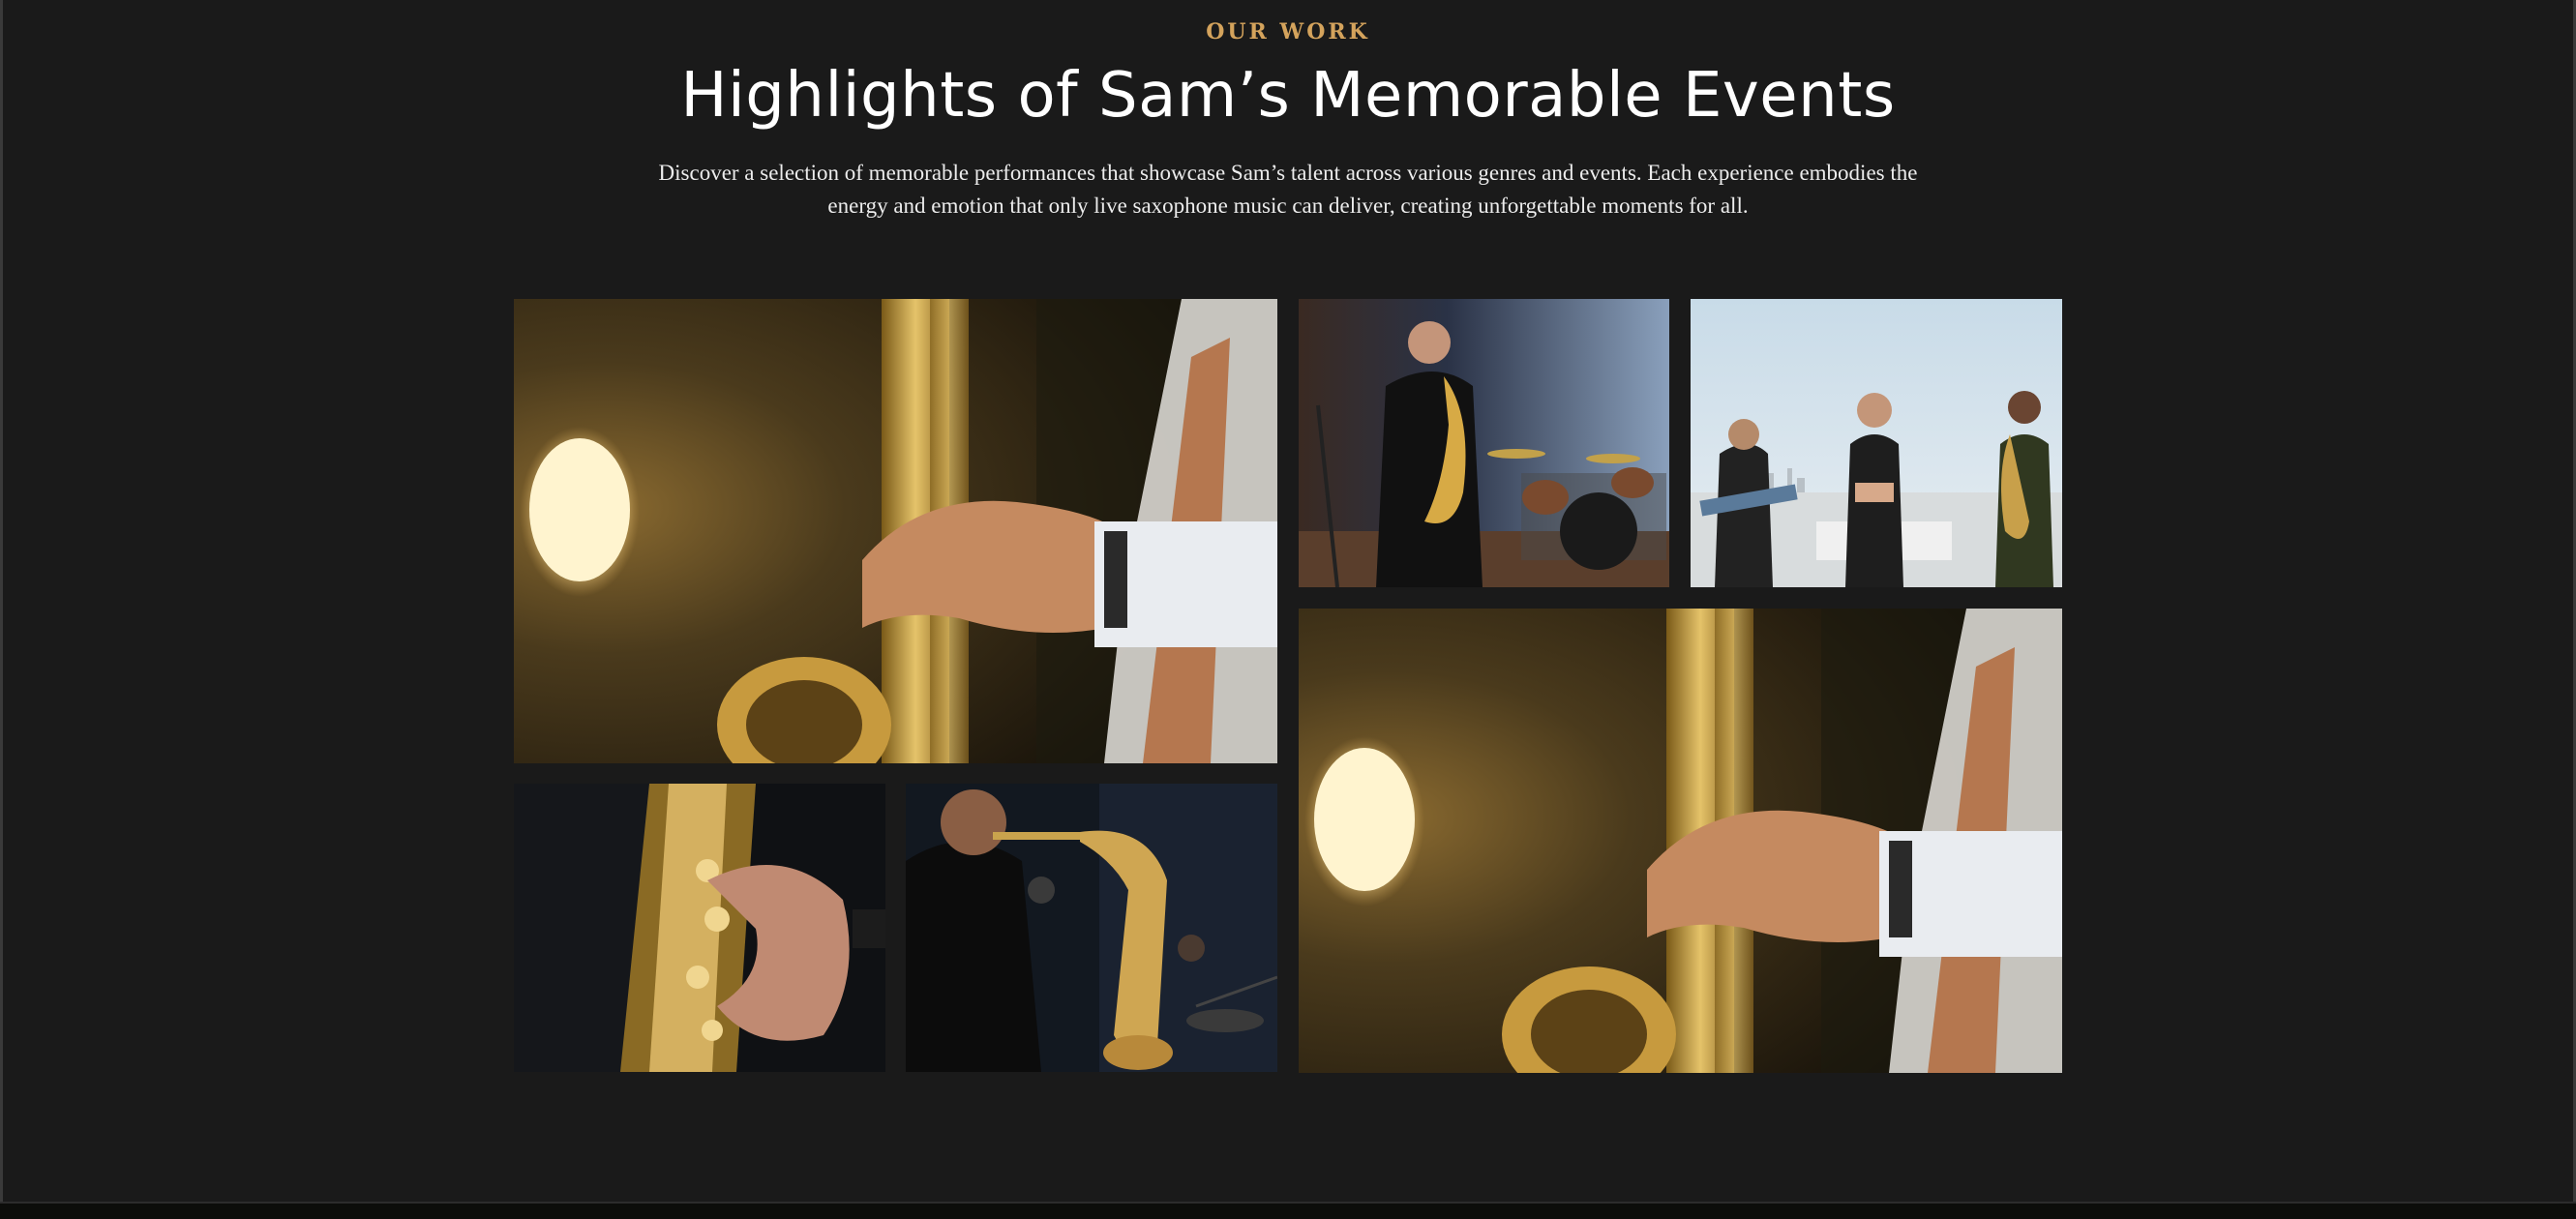 The width and height of the screenshot is (2576, 1219). I want to click on gallery-image-rooftop-band, so click(1876, 443).